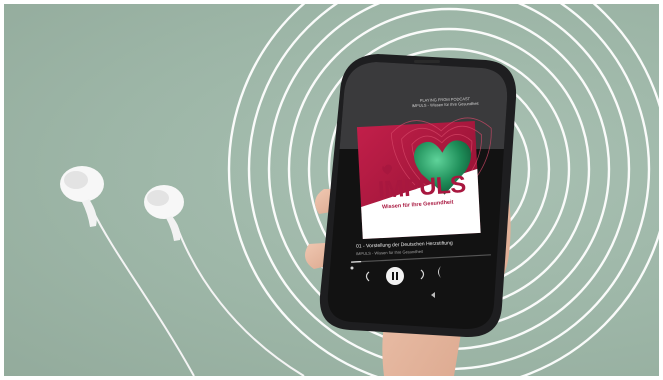 Image resolution: width=663 pixels, height=380 pixels. I want to click on logo-puls: PULS, so click(434, 186).